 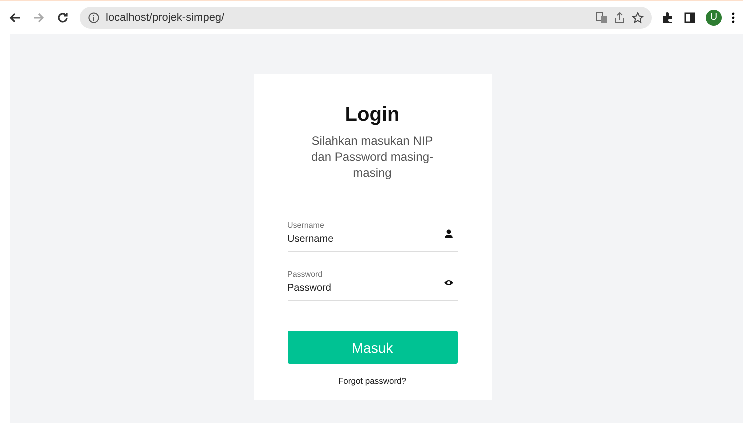 What do you see at coordinates (372, 115) in the screenshot?
I see `login-title: Login` at bounding box center [372, 115].